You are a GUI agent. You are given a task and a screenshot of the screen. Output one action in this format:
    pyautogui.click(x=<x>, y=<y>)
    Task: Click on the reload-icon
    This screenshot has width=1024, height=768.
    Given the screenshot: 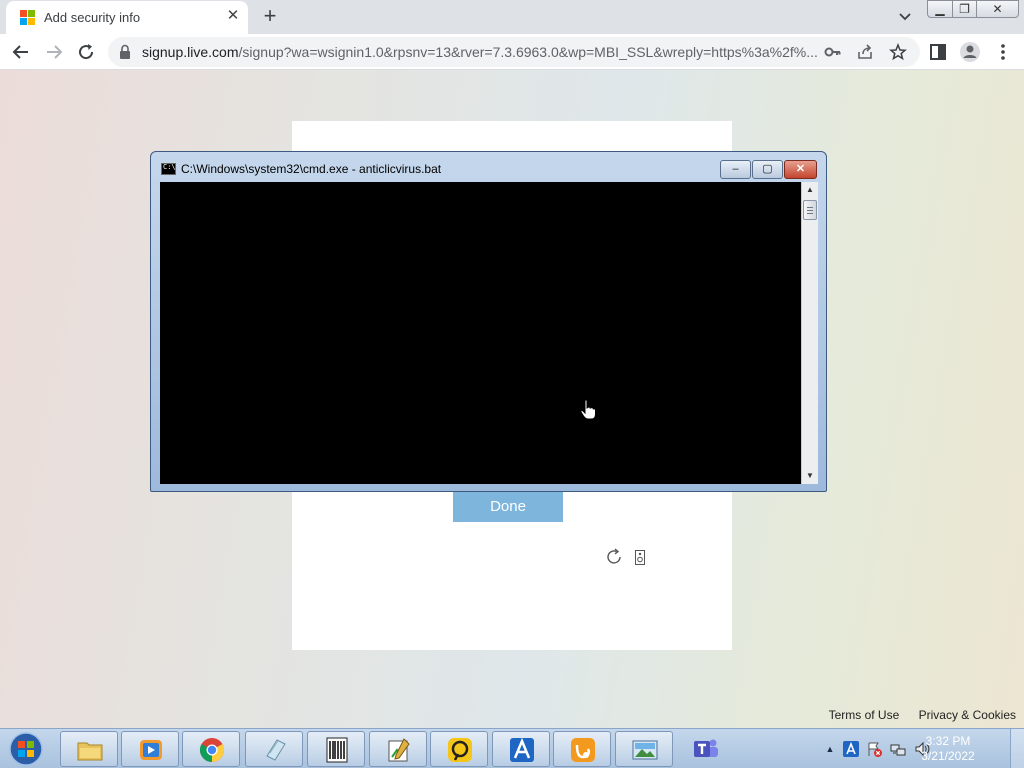 What is the action you would take?
    pyautogui.click(x=86, y=52)
    